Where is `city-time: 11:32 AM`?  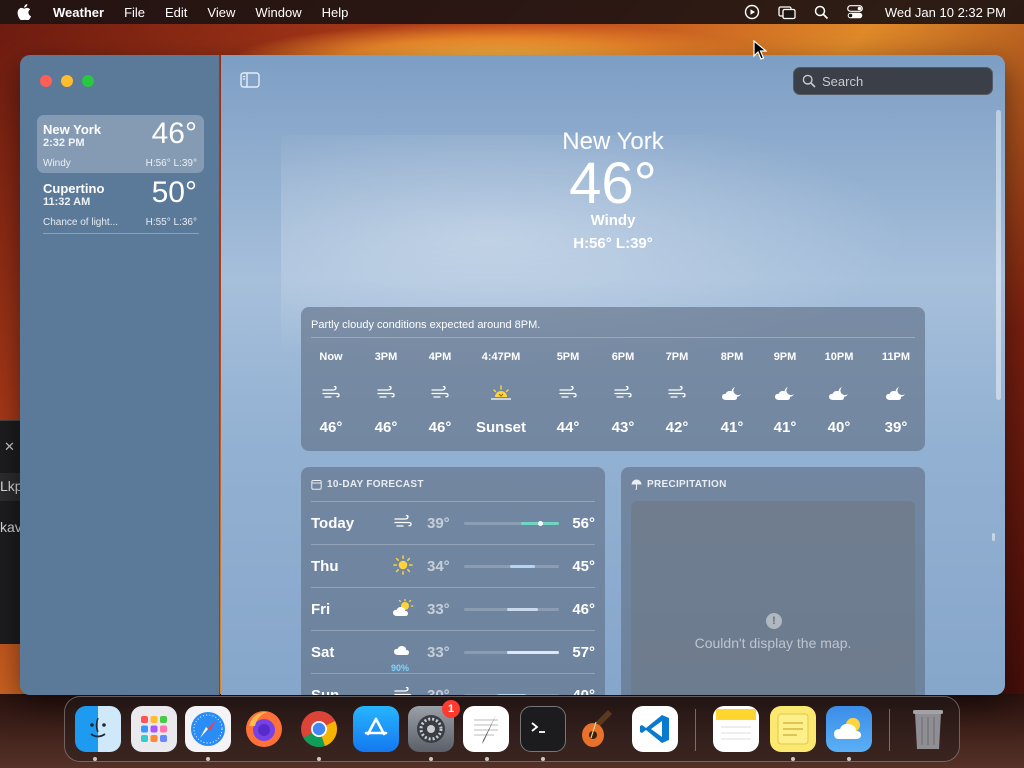
city-time: 11:32 AM is located at coordinates (67, 202).